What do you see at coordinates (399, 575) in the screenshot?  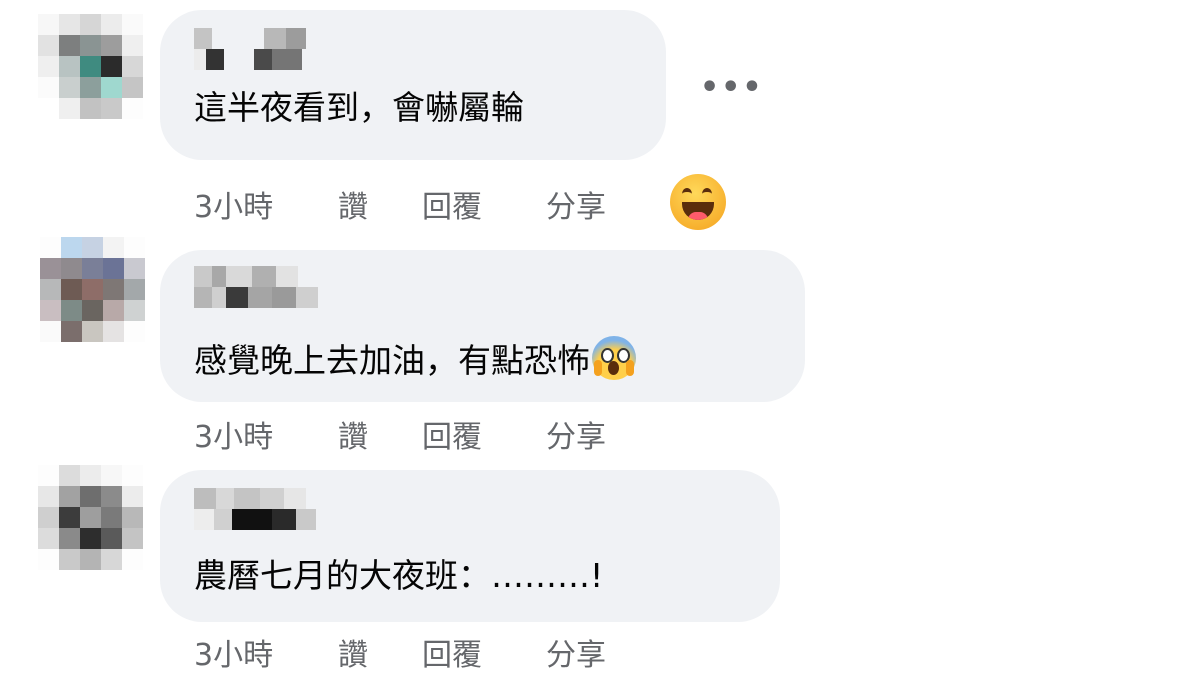 I see `comment-text: 農曆七月的大夜班：………!` at bounding box center [399, 575].